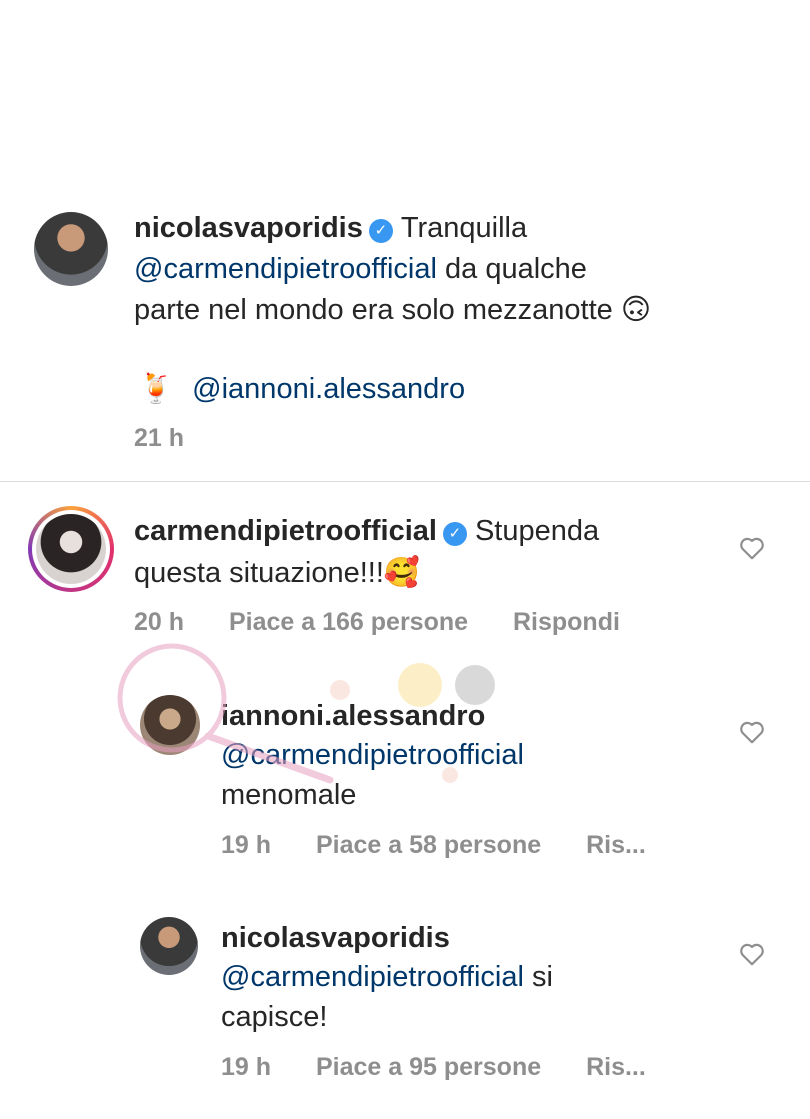  Describe the element at coordinates (428, 1067) in the screenshot. I see `comment3-likes: Piace a 95 persone` at that location.